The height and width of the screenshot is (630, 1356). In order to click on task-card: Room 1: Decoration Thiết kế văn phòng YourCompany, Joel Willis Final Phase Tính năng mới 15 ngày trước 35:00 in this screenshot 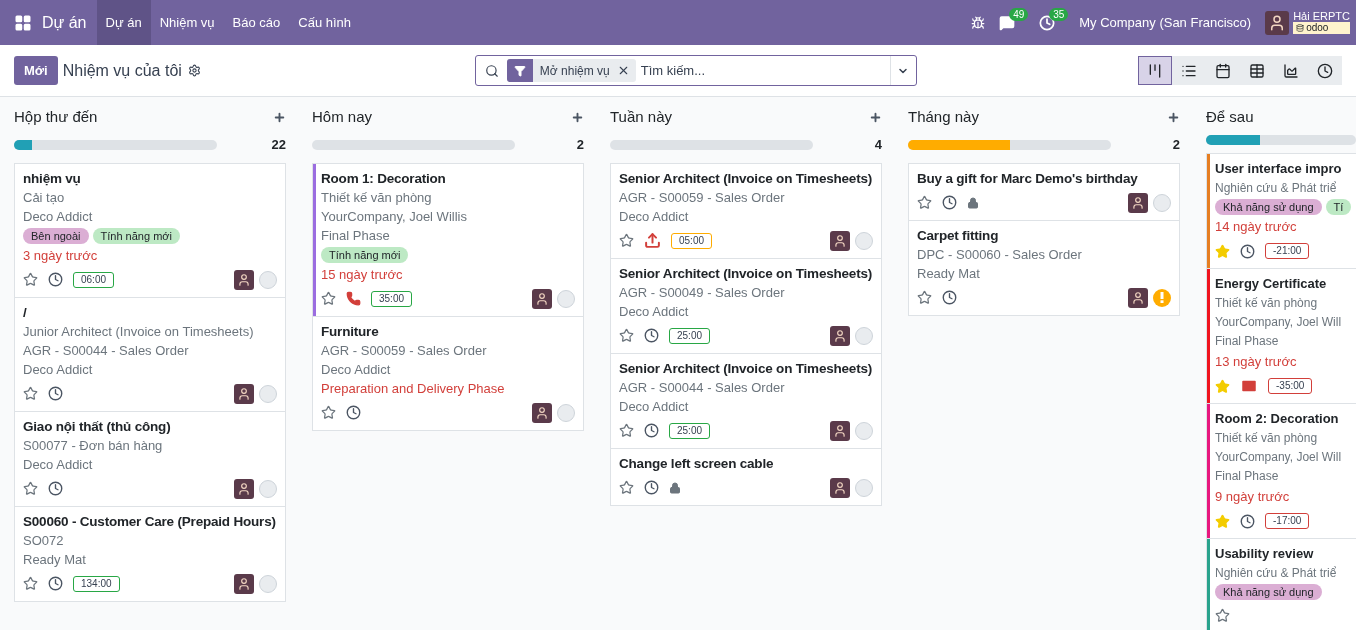, I will do `click(448, 239)`.